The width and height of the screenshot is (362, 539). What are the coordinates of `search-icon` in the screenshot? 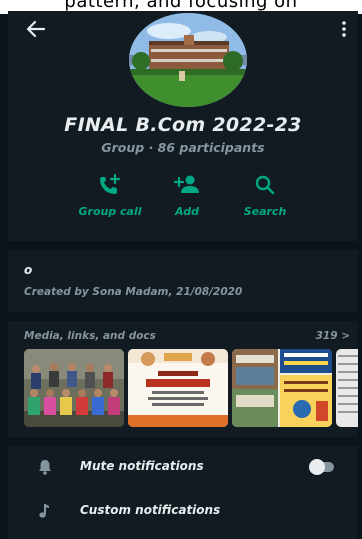 It's located at (265, 185).